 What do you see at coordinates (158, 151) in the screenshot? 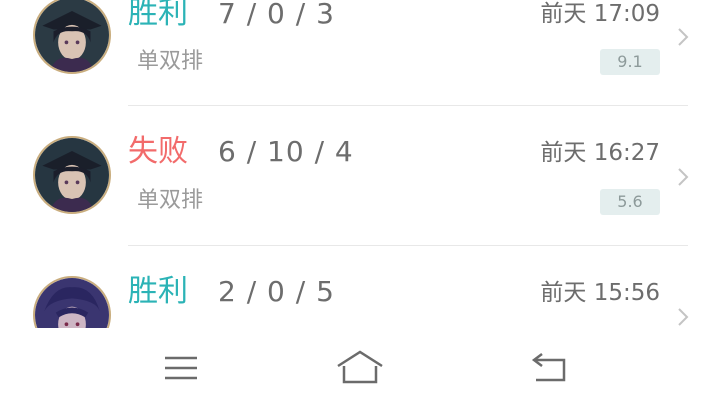
I see `match-result: 失败` at bounding box center [158, 151].